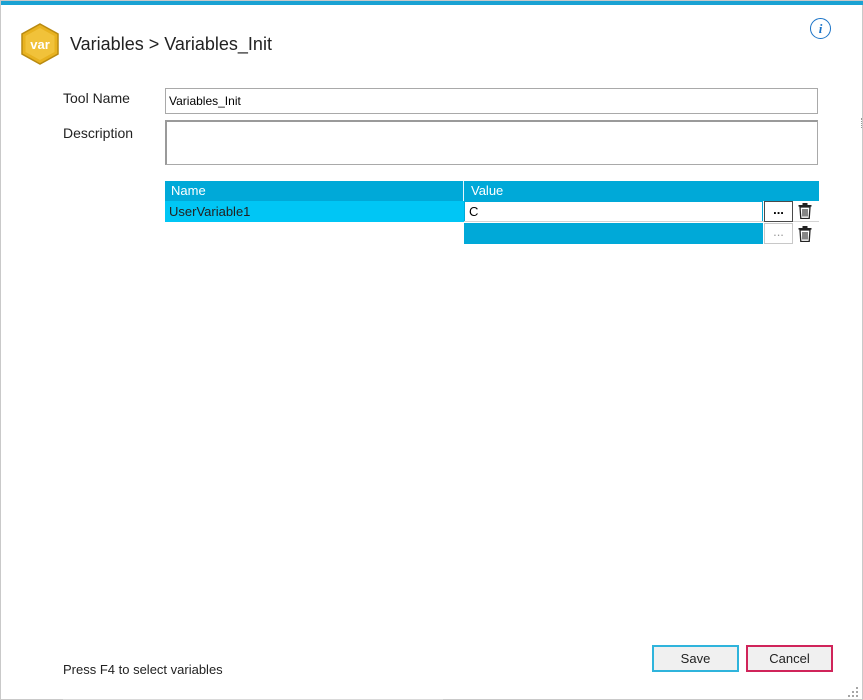  I want to click on cancel-button: Cancel, so click(789, 658).